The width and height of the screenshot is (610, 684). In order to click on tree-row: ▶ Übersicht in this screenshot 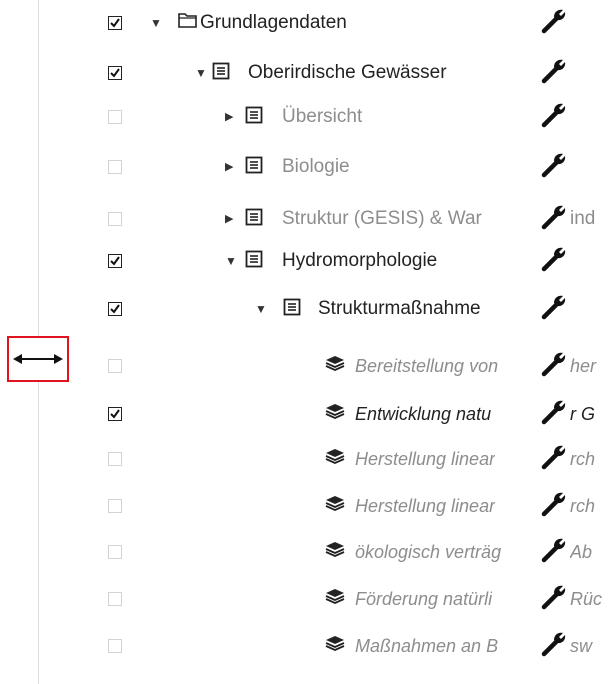, I will do `click(305, 117)`.